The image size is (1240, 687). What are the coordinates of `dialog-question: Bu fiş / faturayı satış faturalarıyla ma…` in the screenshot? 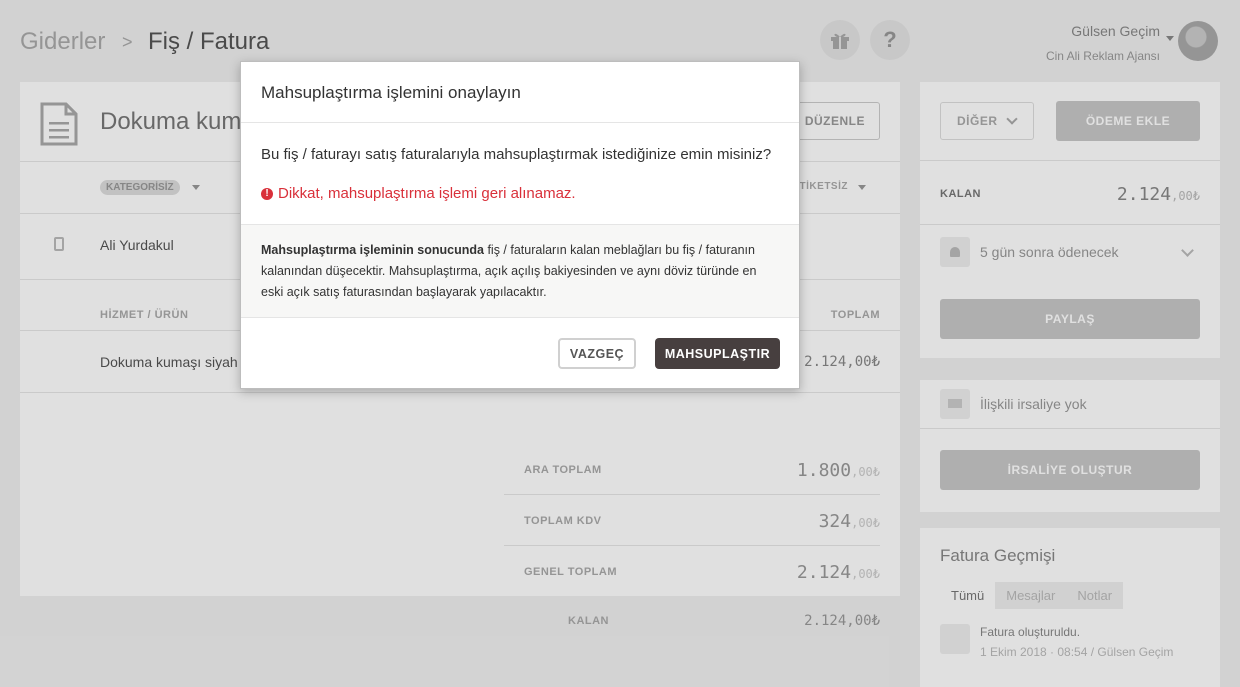 It's located at (516, 154).